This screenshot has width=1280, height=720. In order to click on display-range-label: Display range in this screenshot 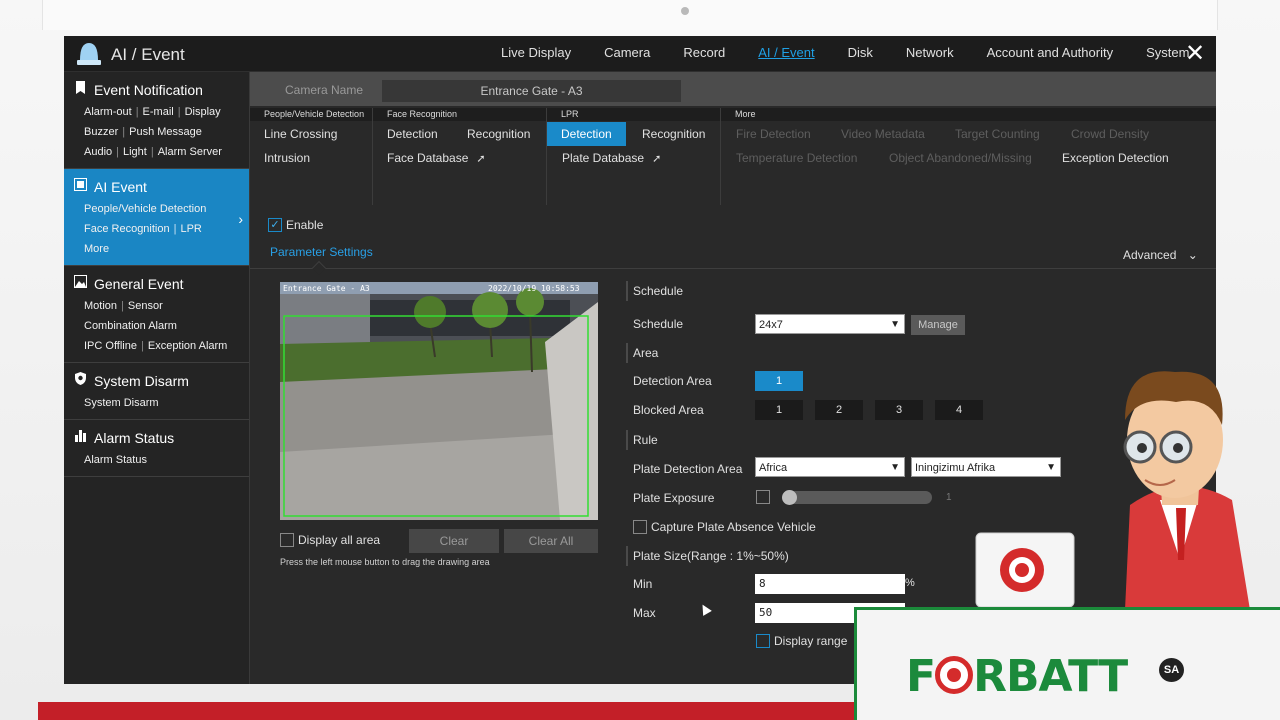, I will do `click(811, 640)`.